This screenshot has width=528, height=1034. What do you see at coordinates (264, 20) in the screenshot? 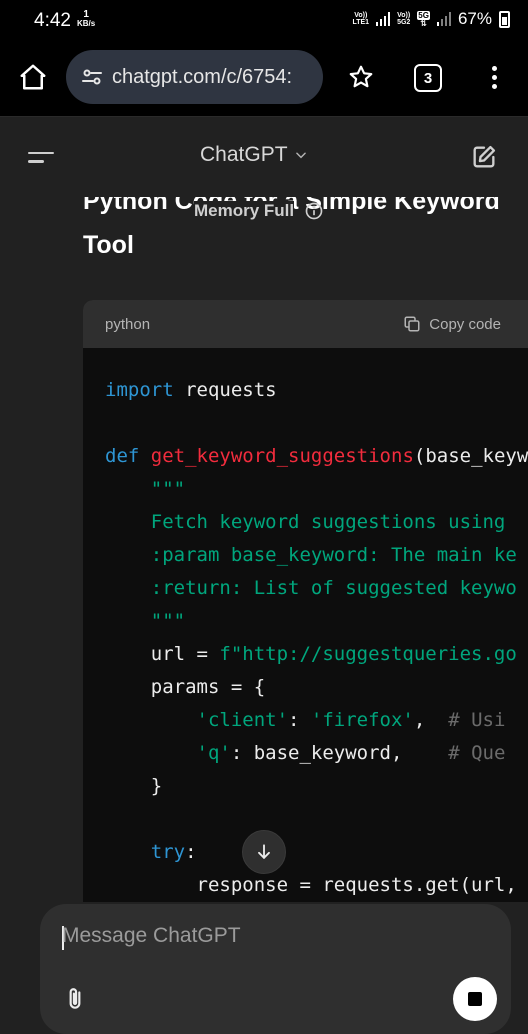
I see `status-bar: 4:42 1 KB/s Vo)) LTE1 Vo)) 5G2 5G ⇅ 67%` at bounding box center [264, 20].